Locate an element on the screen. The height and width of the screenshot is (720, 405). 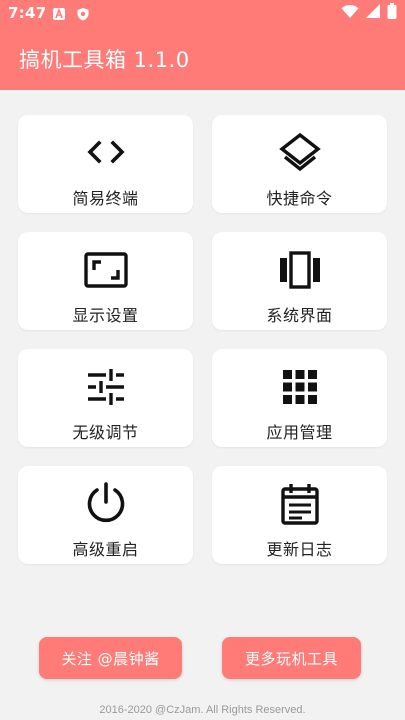
apps-grid-icon is located at coordinates (300, 387).